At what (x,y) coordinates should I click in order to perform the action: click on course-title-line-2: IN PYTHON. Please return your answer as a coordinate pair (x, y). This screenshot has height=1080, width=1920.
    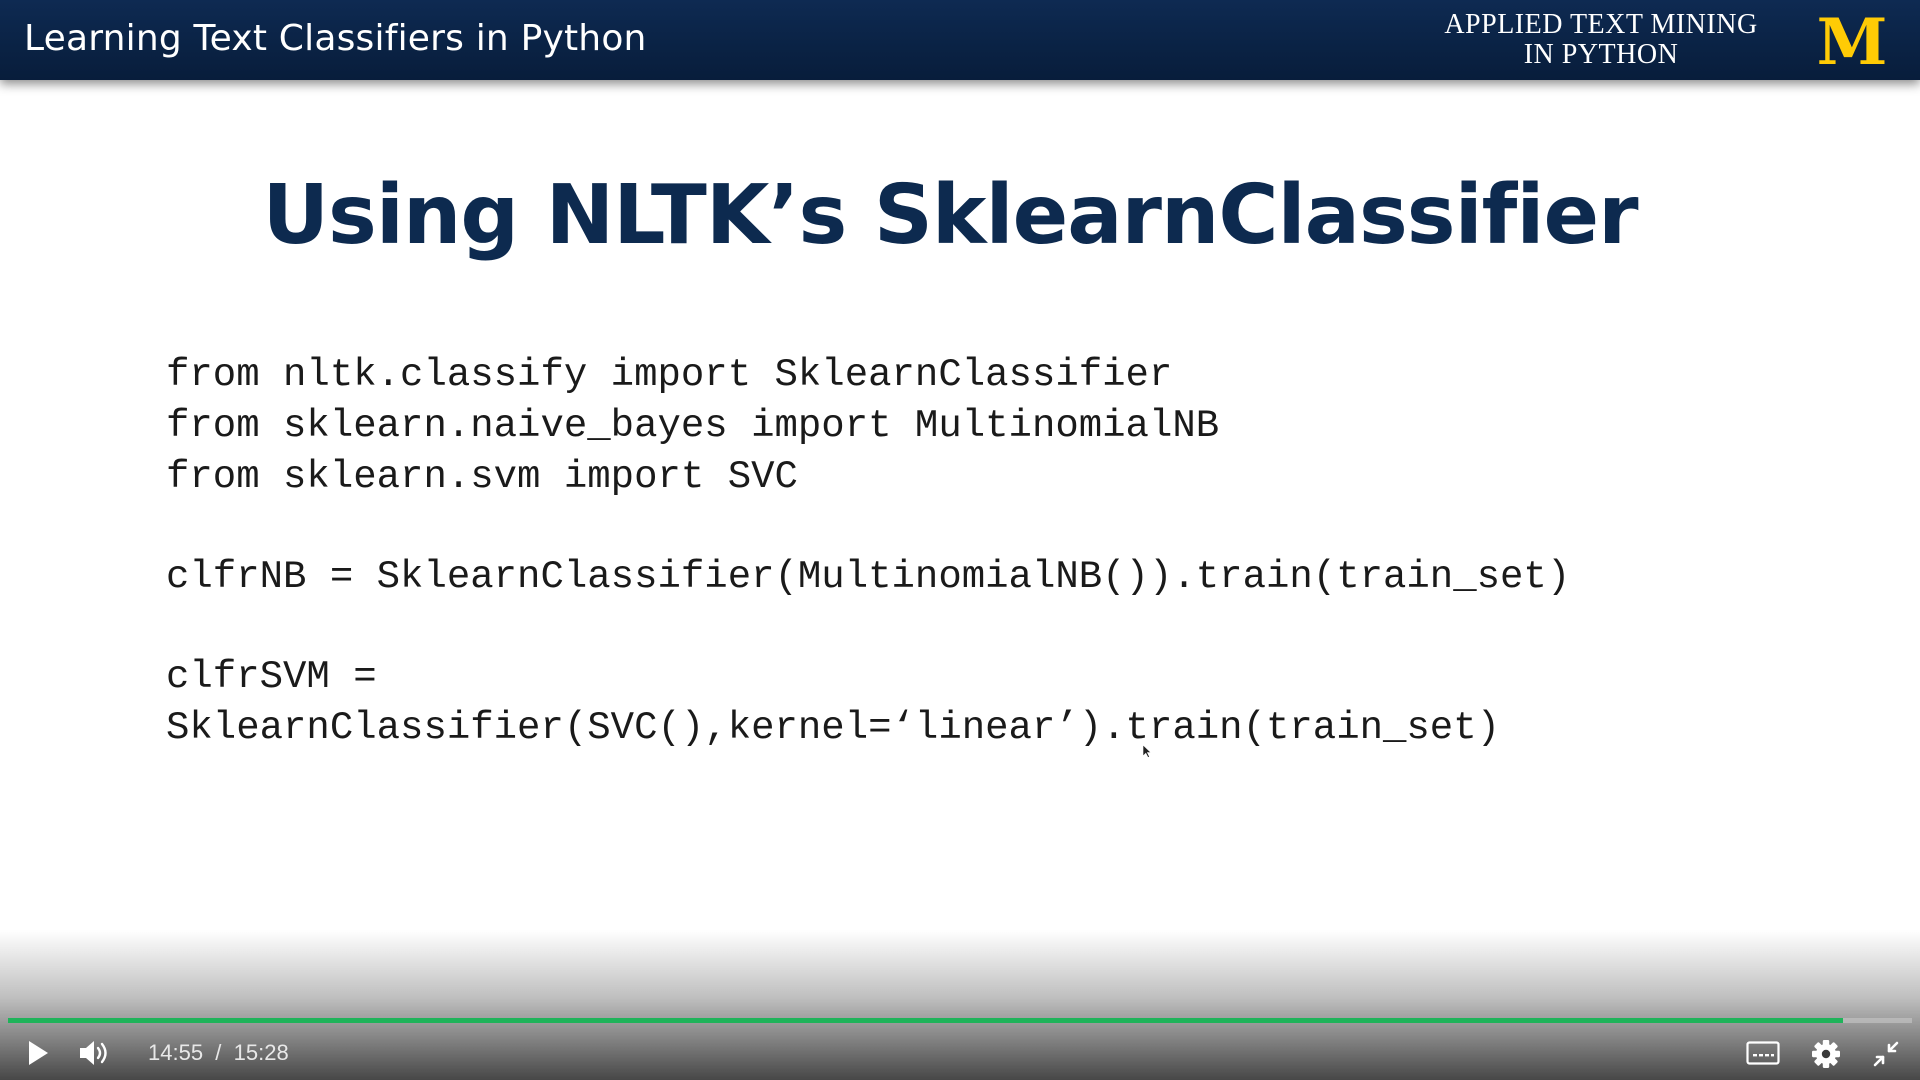
    Looking at the image, I should click on (1601, 54).